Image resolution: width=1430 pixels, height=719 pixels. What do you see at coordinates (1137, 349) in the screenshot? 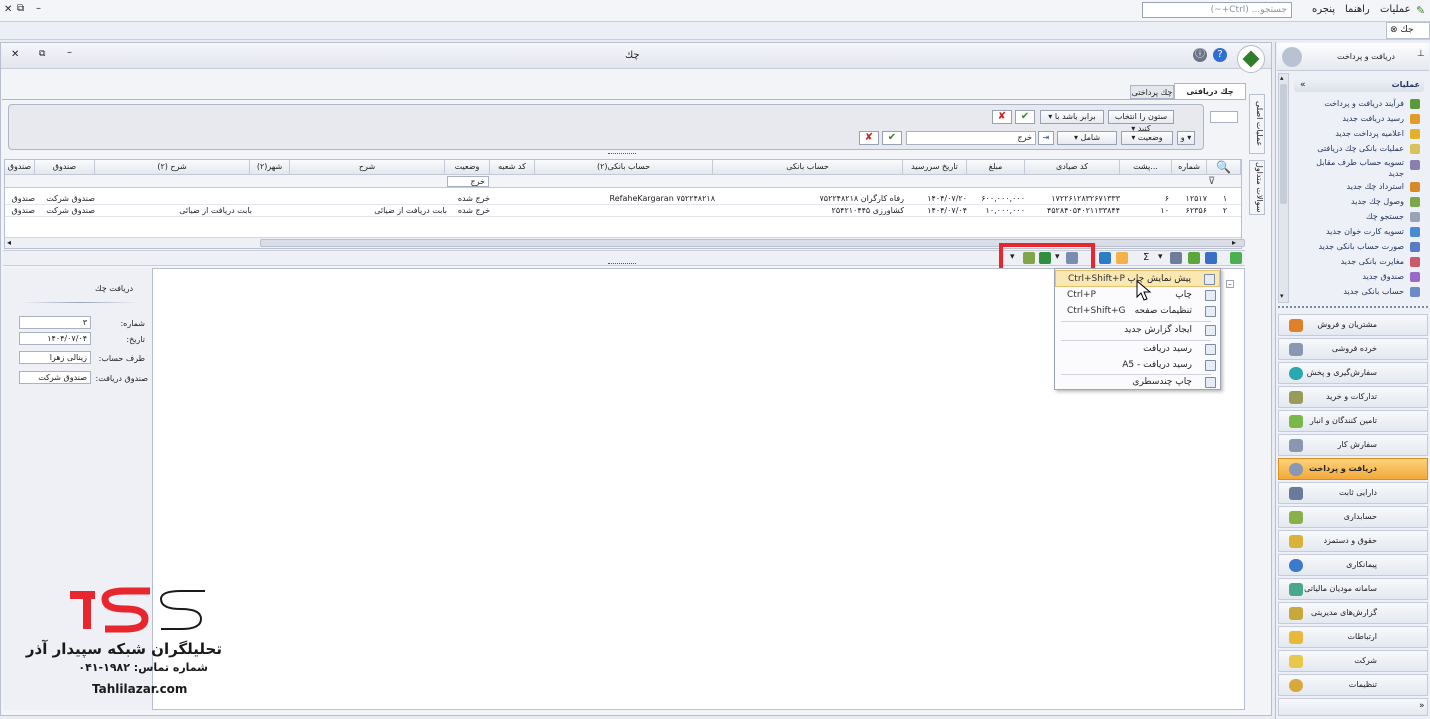
I see `menu-item-receipt: رسید دریافت` at bounding box center [1137, 349].